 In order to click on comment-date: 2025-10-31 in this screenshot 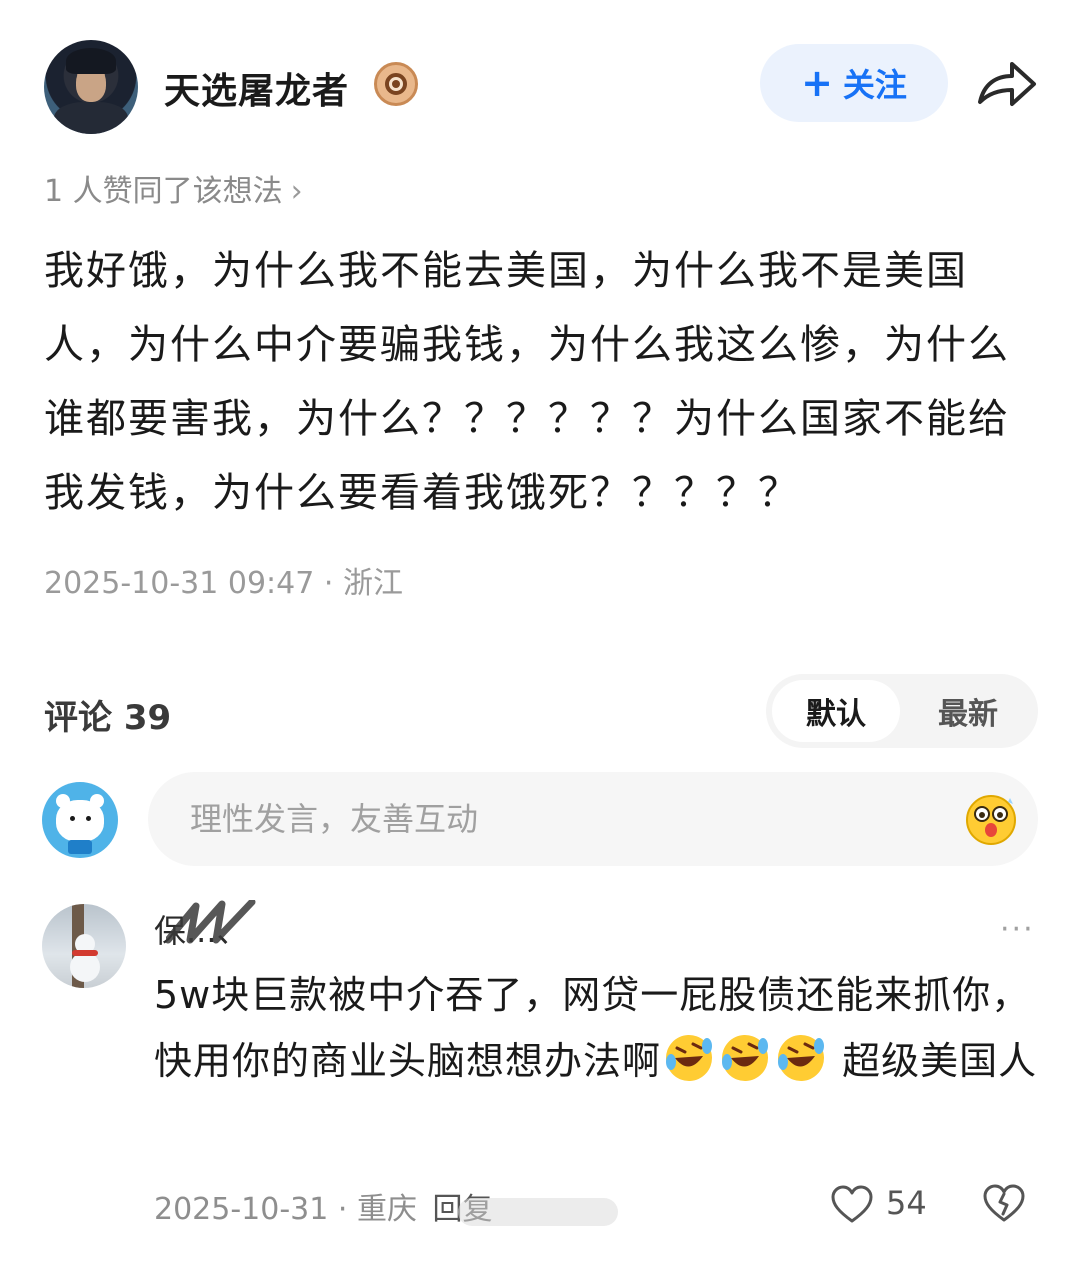, I will do `click(241, 1209)`.